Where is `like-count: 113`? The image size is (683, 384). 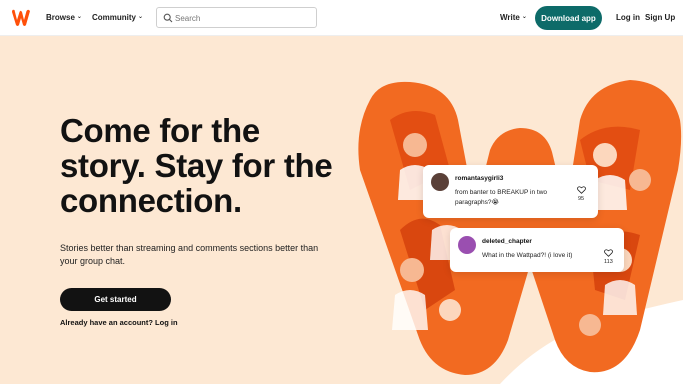
like-count: 113 is located at coordinates (608, 262).